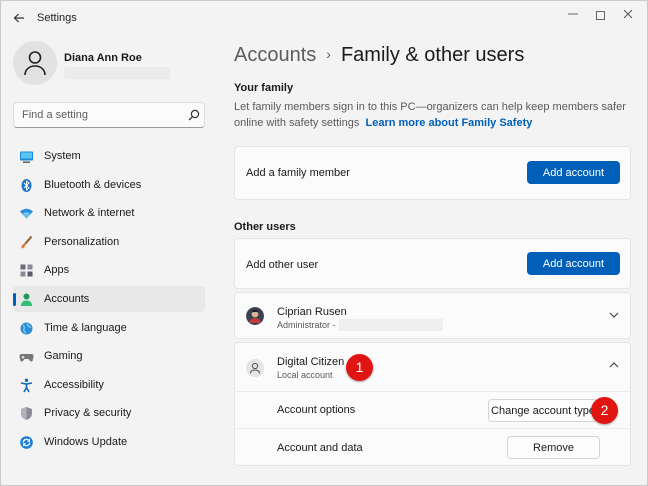 The width and height of the screenshot is (648, 486). What do you see at coordinates (109, 270) in the screenshot?
I see `sidebar-item-apps: Apps` at bounding box center [109, 270].